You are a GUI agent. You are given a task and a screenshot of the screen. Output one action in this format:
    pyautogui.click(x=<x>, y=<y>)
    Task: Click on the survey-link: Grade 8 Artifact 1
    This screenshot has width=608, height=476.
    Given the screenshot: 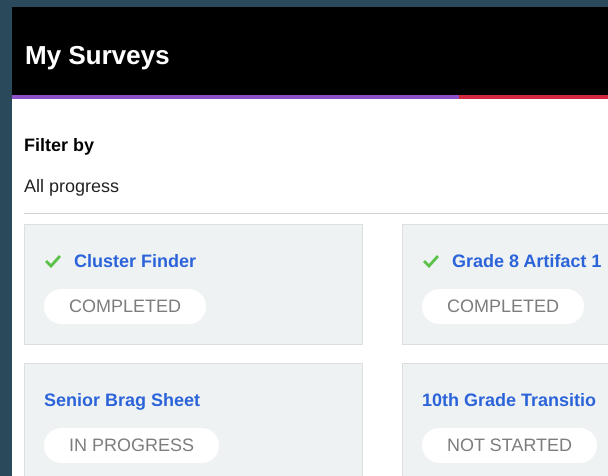 What is the action you would take?
    pyautogui.click(x=527, y=261)
    